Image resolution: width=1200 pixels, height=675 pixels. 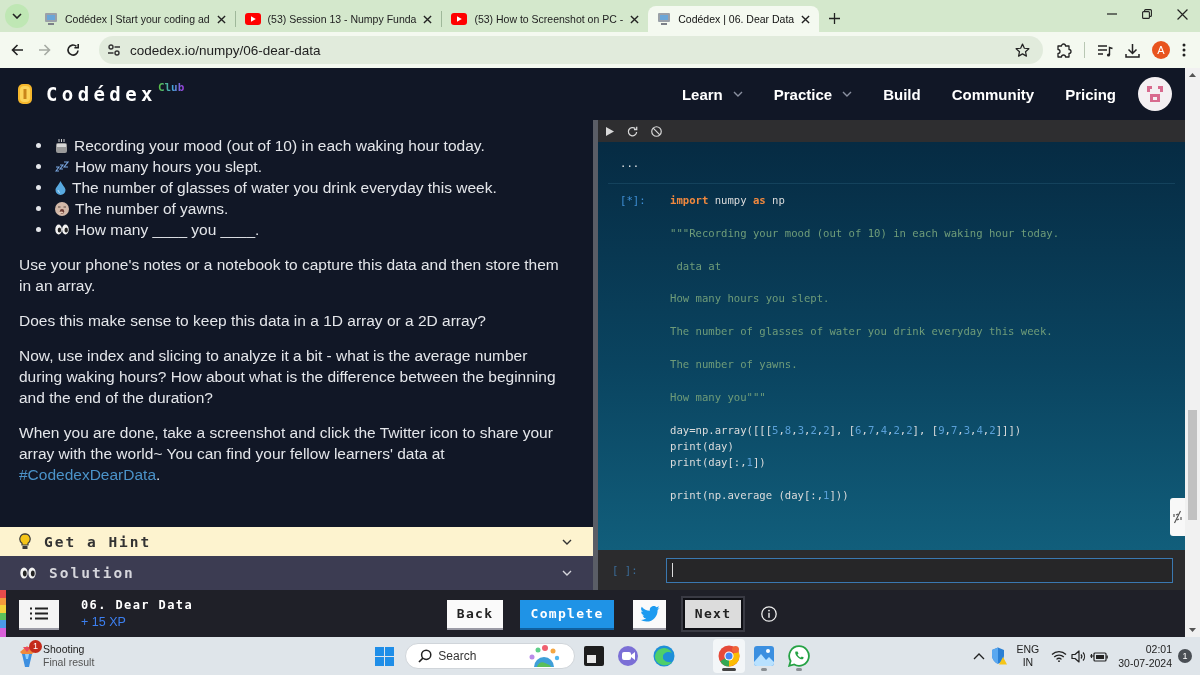 What do you see at coordinates (571, 50) in the screenshot?
I see `address-bar: codedex.io/numpy/06-dear-data` at bounding box center [571, 50].